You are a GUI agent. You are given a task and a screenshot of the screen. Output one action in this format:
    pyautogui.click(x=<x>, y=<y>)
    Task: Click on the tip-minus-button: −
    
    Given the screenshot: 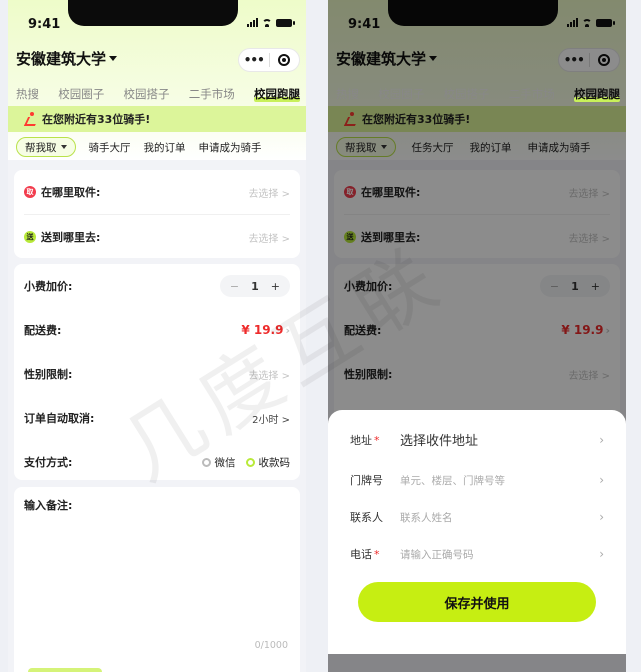 What is the action you would take?
    pyautogui.click(x=234, y=286)
    